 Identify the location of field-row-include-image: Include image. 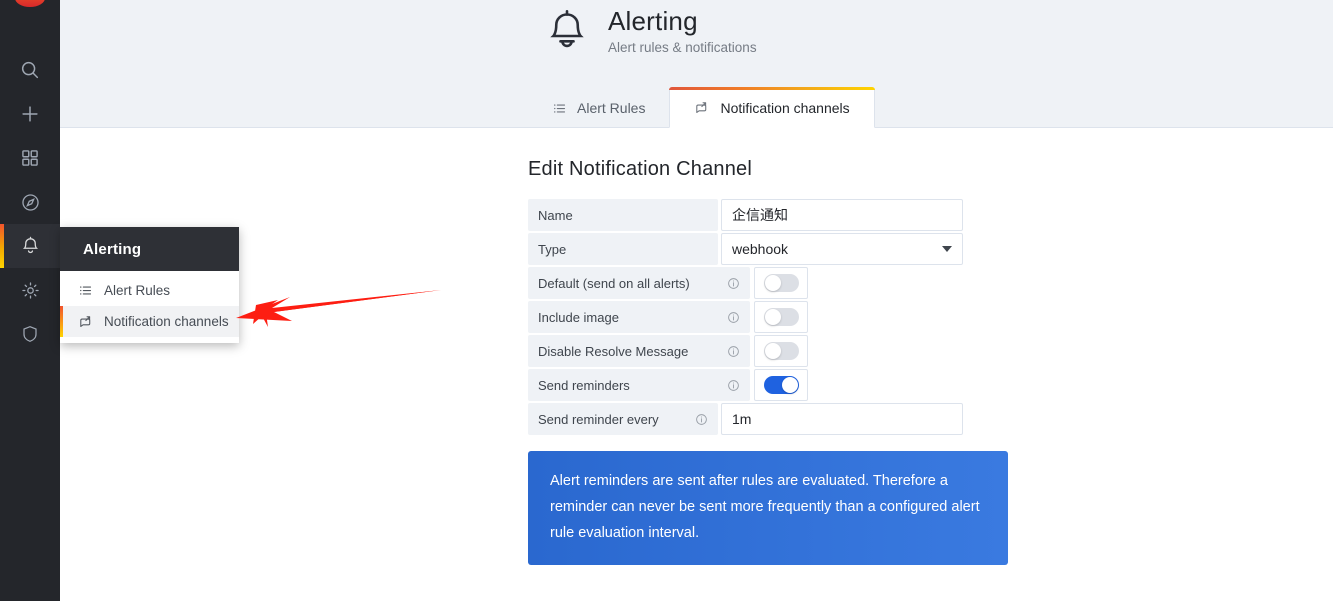
(878, 317).